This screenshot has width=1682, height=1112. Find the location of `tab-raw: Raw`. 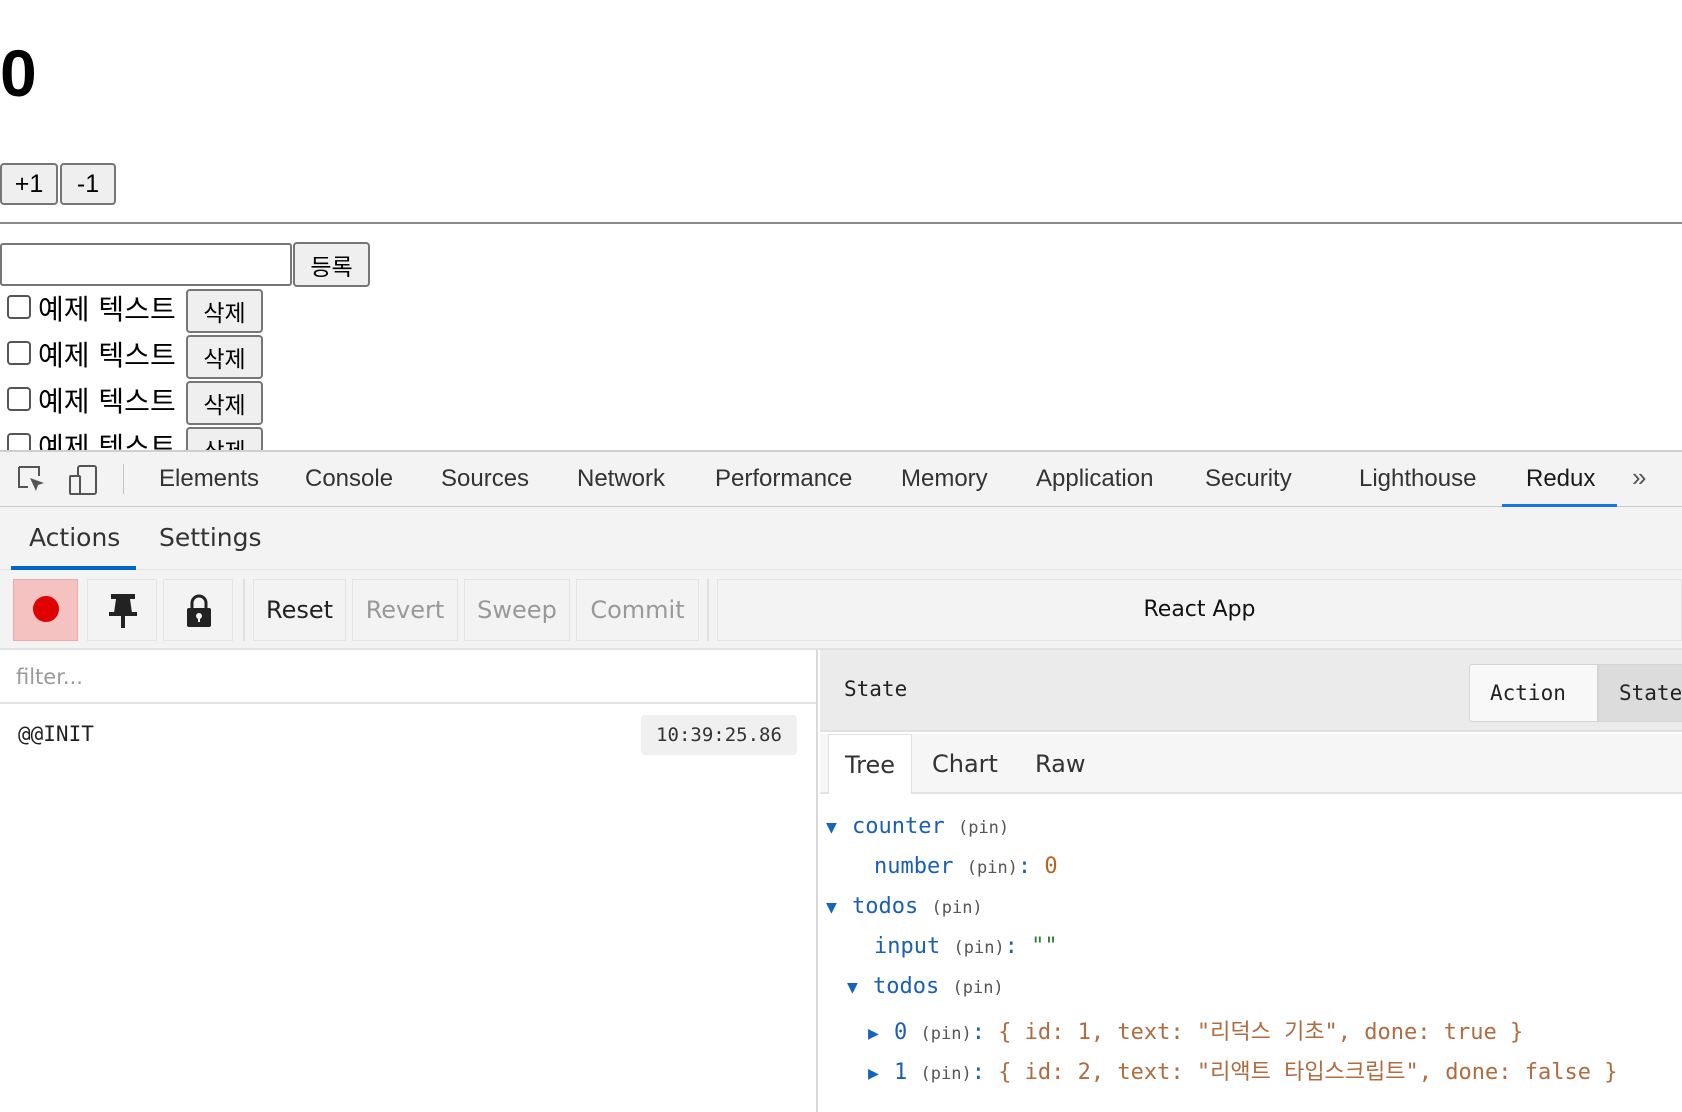

tab-raw: Raw is located at coordinates (1060, 764).